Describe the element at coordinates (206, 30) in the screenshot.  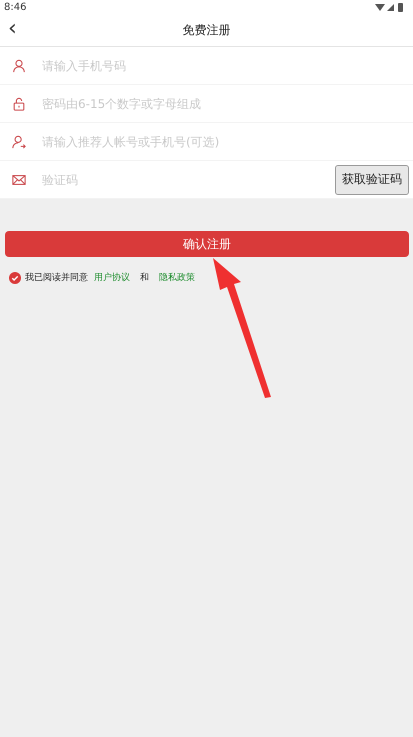
I see `page-title: 免费注册` at that location.